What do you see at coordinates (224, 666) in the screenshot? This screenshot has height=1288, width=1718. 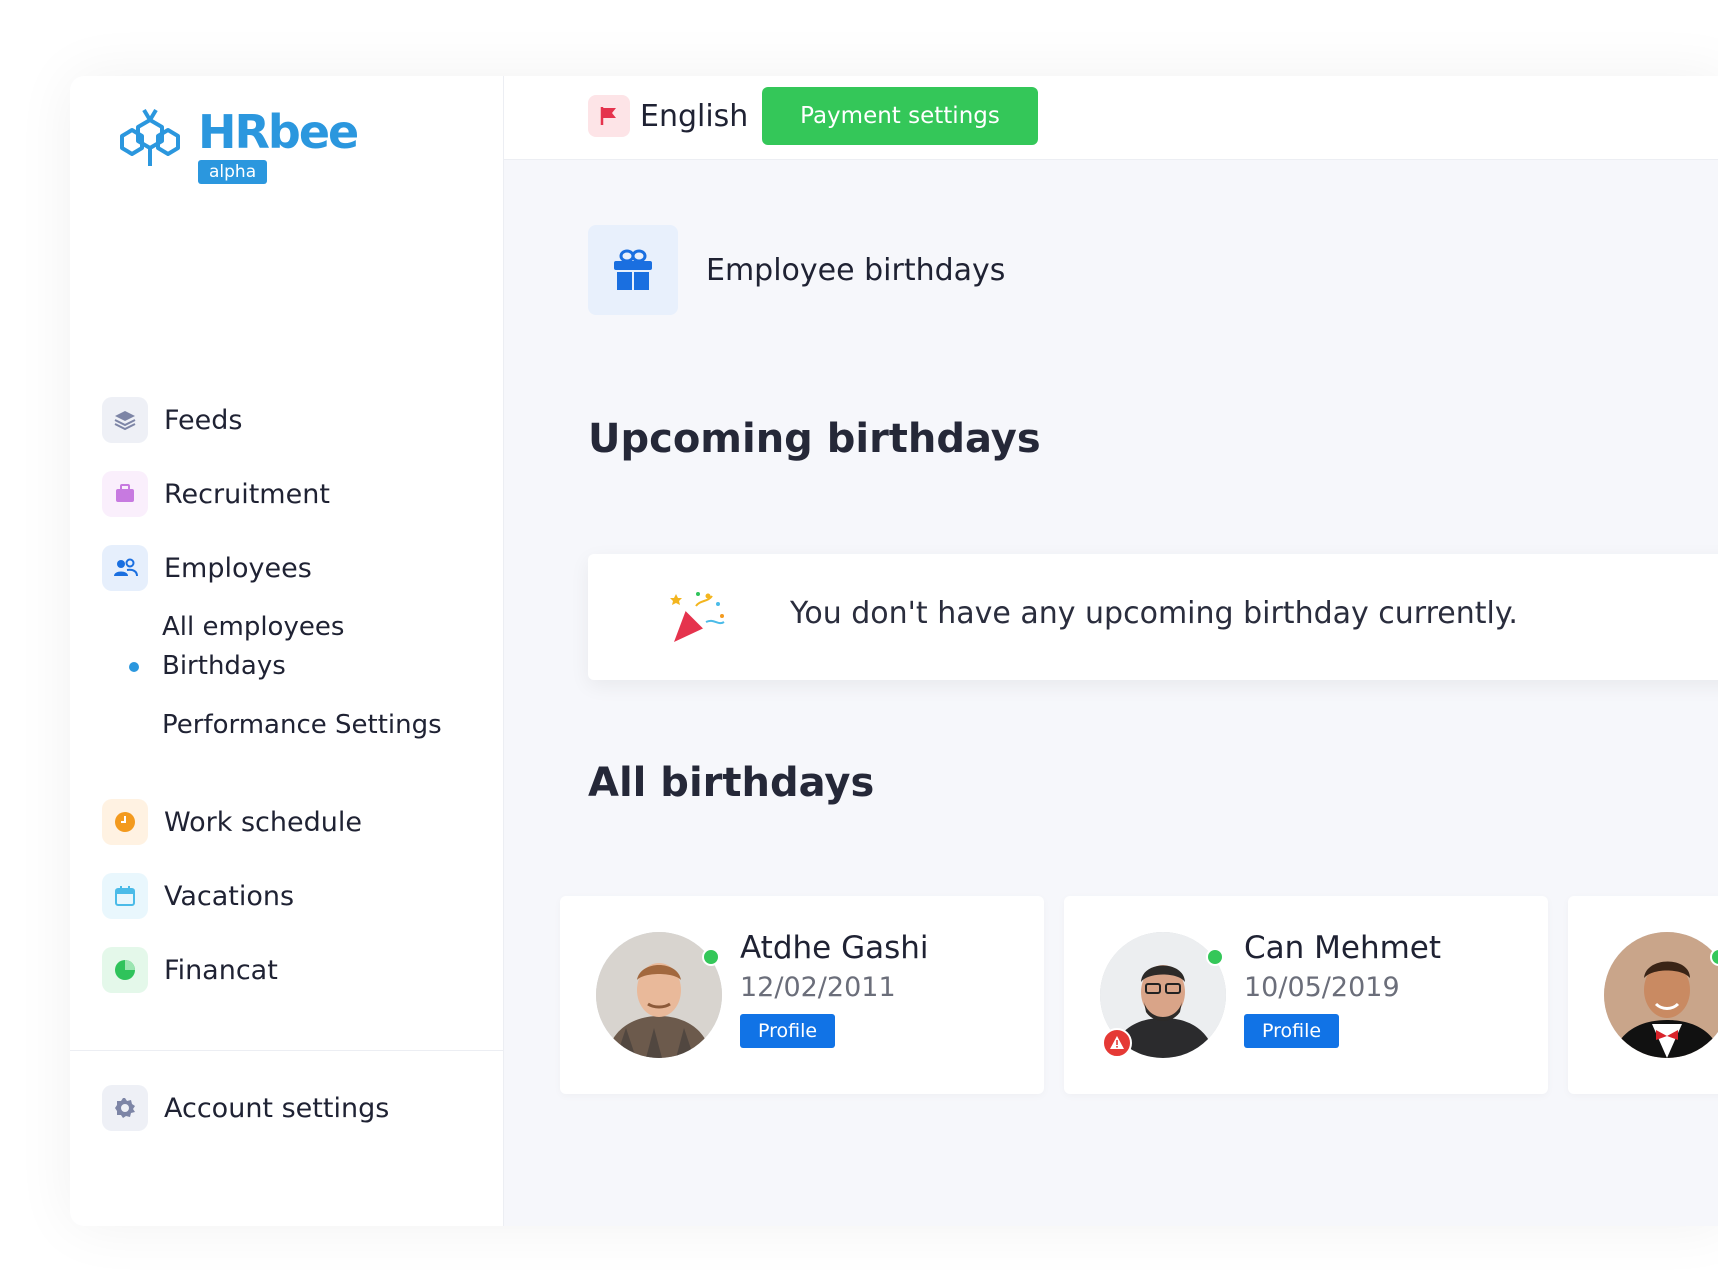 I see `subnav-birthdays: Birthdays` at bounding box center [224, 666].